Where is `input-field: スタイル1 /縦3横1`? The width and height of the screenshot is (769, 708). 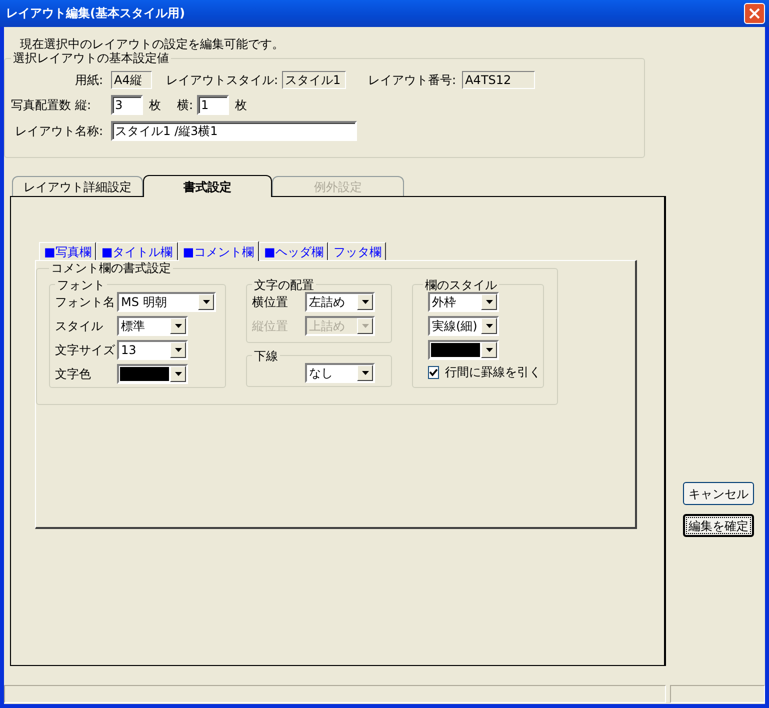 input-field: スタイル1 /縦3横1 is located at coordinates (234, 130).